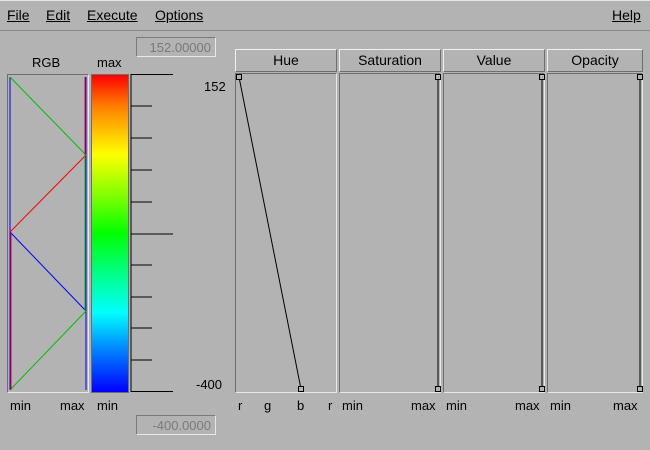  Describe the element at coordinates (240, 405) in the screenshot. I see `hue-label-r1: r` at that location.